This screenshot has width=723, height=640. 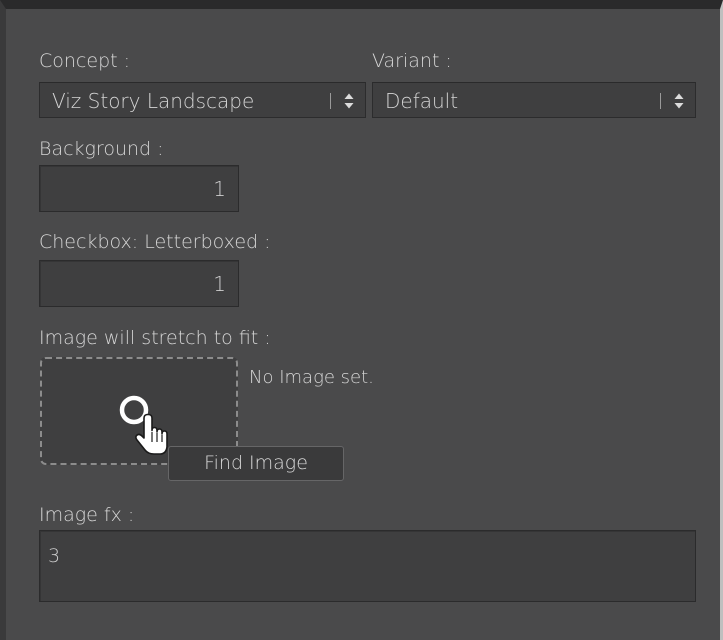 I want to click on background-value: 1, so click(x=219, y=189).